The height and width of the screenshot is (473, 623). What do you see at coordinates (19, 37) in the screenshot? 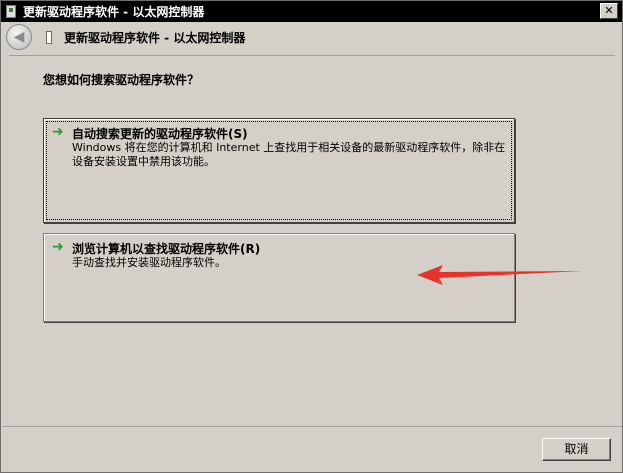
I see `back-button: ◀` at bounding box center [19, 37].